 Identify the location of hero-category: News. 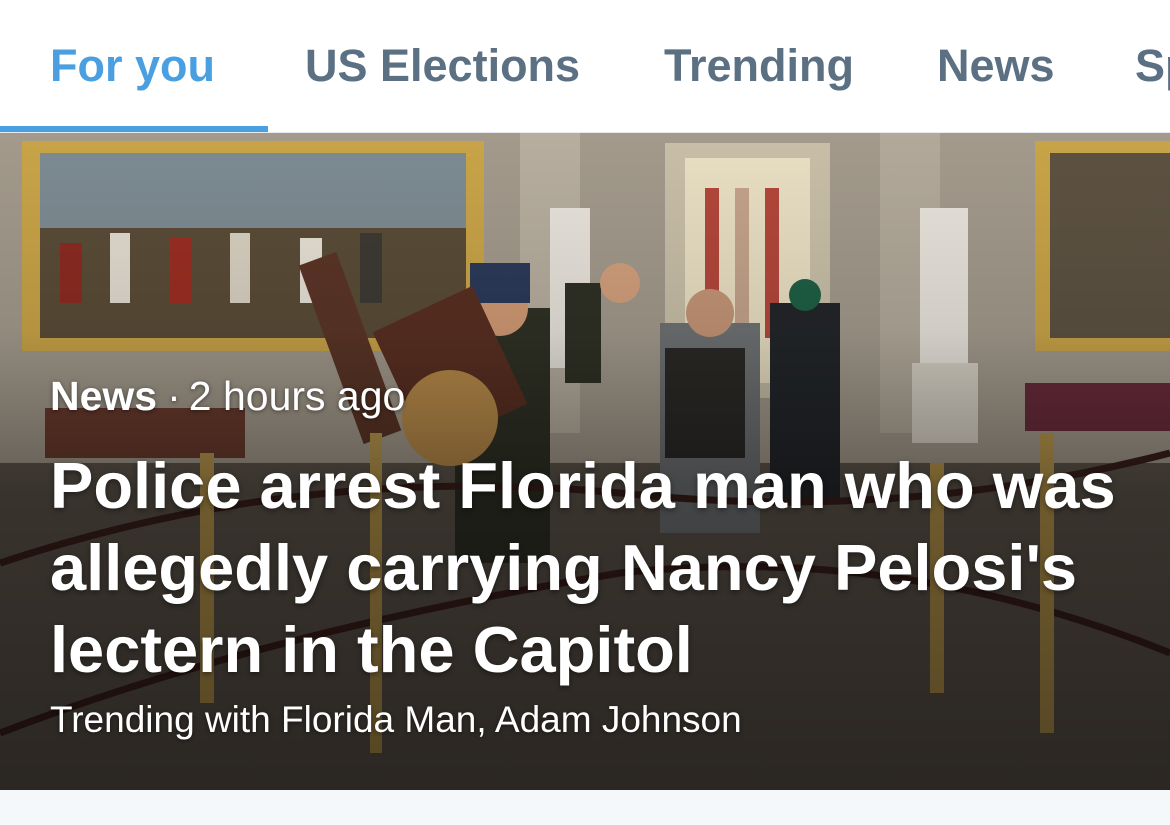
(104, 396).